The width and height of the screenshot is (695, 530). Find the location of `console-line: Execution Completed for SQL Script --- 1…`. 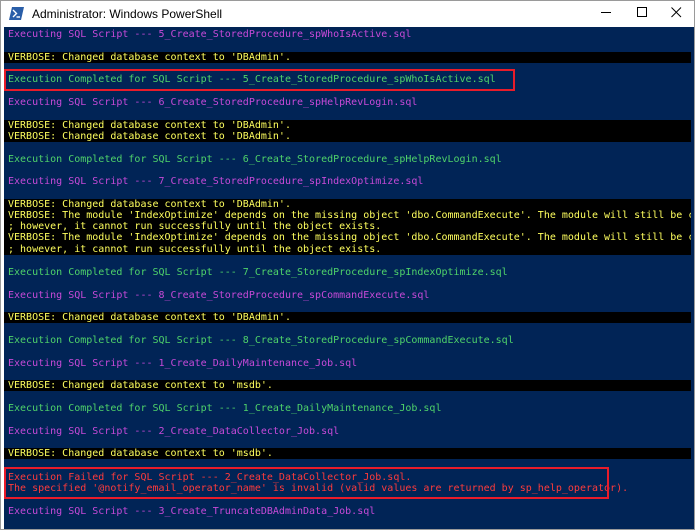

console-line: Execution Completed for SQL Script --- 1… is located at coordinates (225, 408).